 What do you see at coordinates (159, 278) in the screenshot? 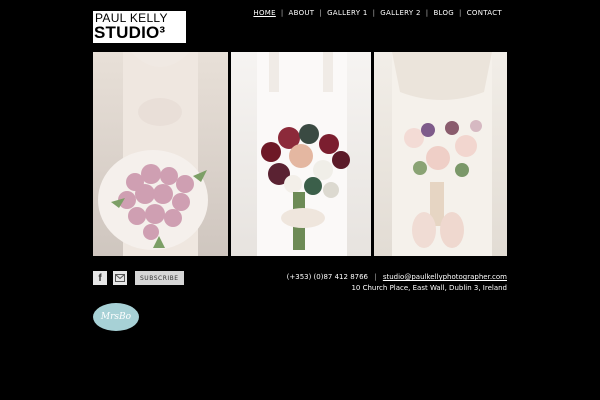
I see `subscribe-button: SUBSCRIBE` at bounding box center [159, 278].